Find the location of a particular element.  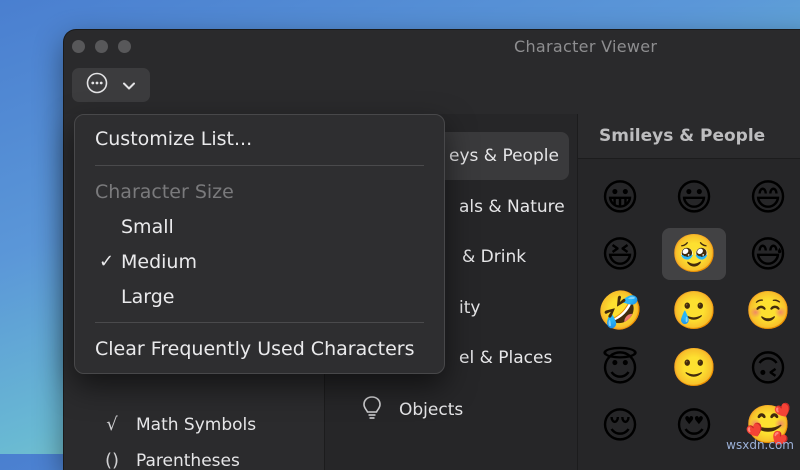

emoji-cell: 🥹 is located at coordinates (694, 254).